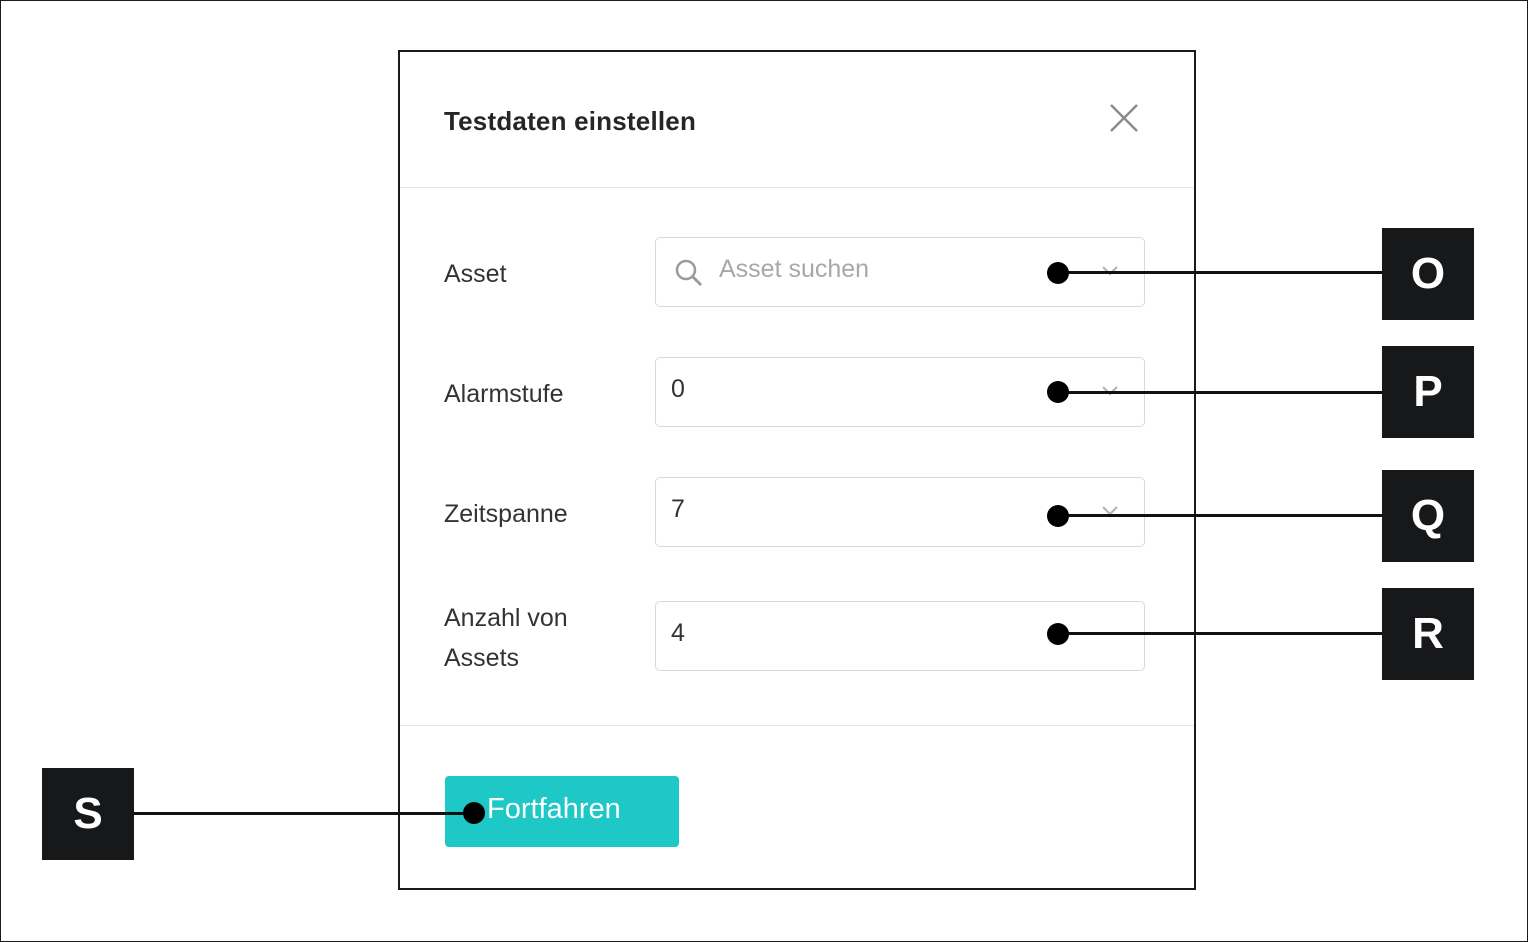 This screenshot has width=1528, height=942. What do you see at coordinates (1058, 392) in the screenshot?
I see `callout-dot-p` at bounding box center [1058, 392].